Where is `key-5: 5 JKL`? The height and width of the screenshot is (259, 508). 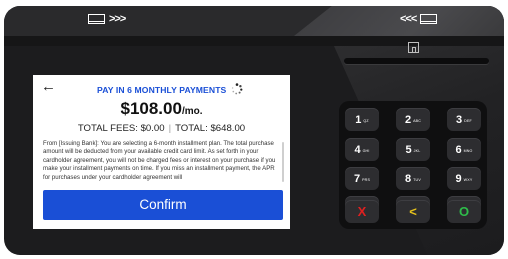
key-5: 5 JKL is located at coordinates (413, 149).